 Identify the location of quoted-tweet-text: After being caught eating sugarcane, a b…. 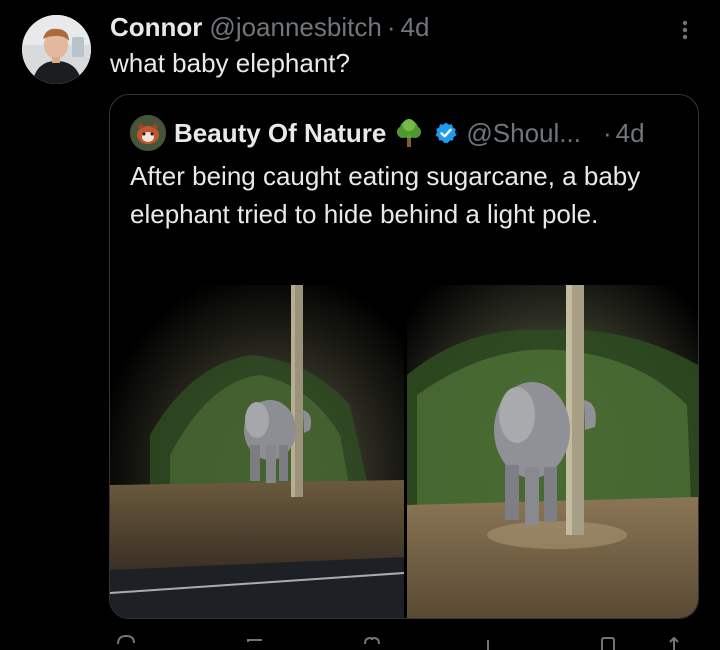
(385, 195).